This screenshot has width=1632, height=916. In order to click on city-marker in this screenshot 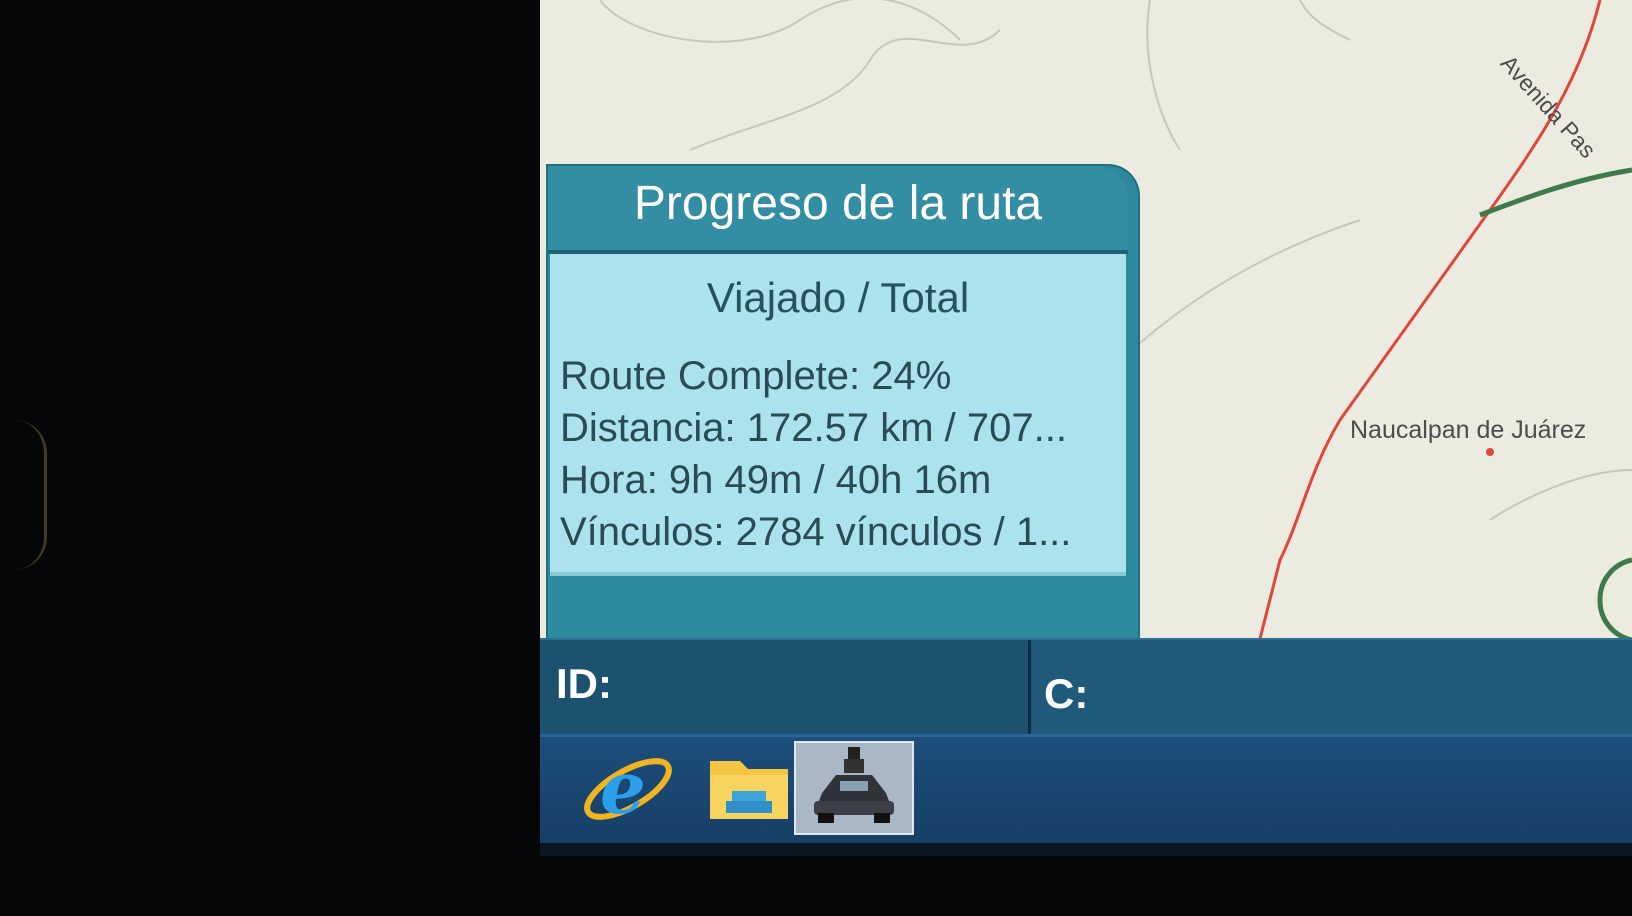, I will do `click(1490, 452)`.